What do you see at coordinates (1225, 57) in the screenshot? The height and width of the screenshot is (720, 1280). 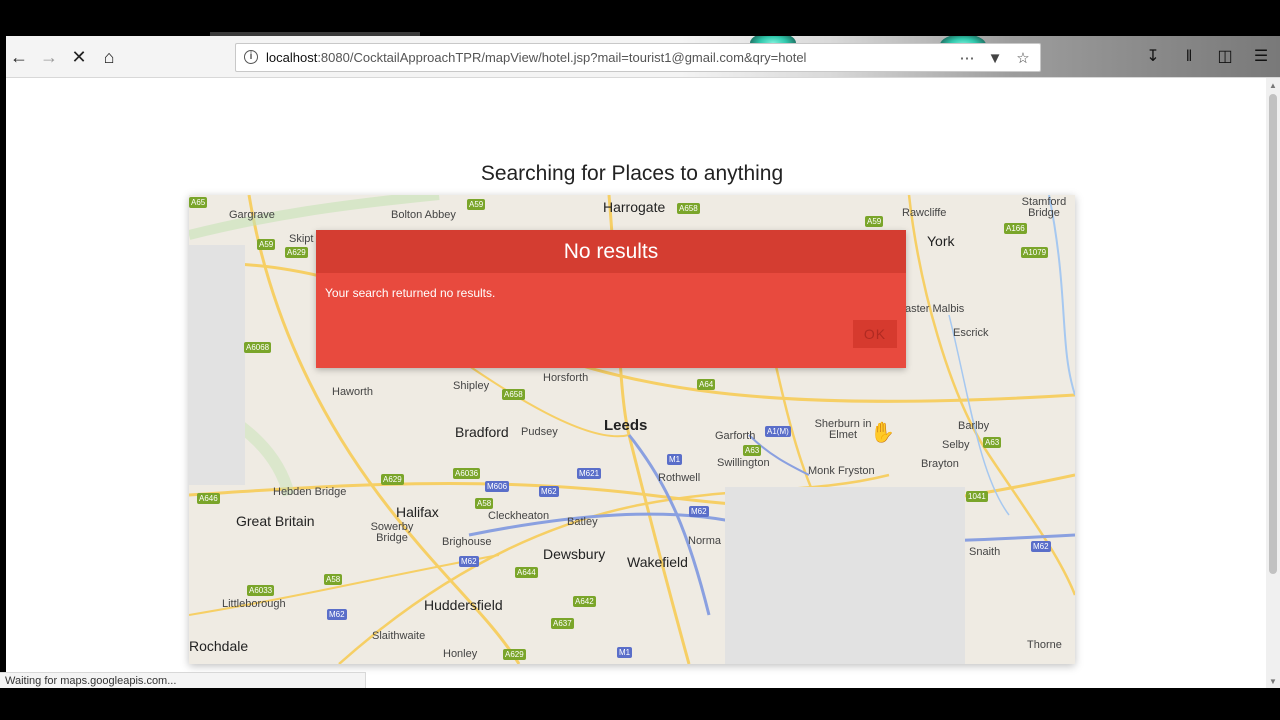 I see `sidebar-icon: ◫` at bounding box center [1225, 57].